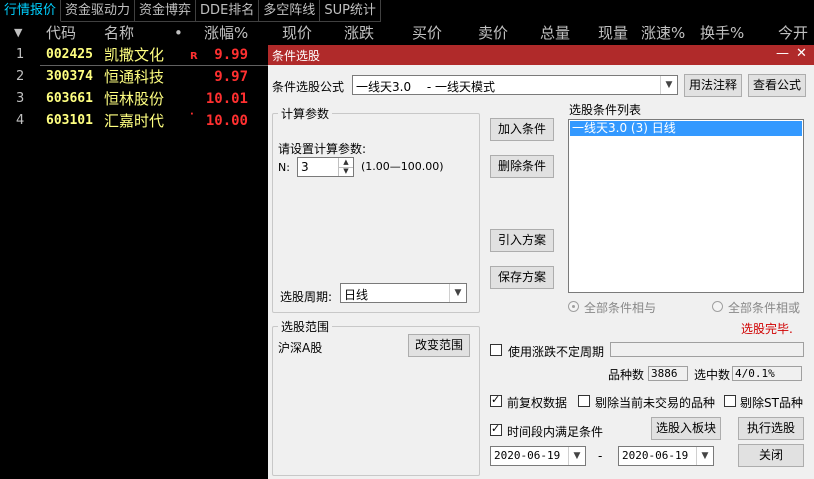  What do you see at coordinates (20, 54) in the screenshot?
I see `row-index: 1` at bounding box center [20, 54].